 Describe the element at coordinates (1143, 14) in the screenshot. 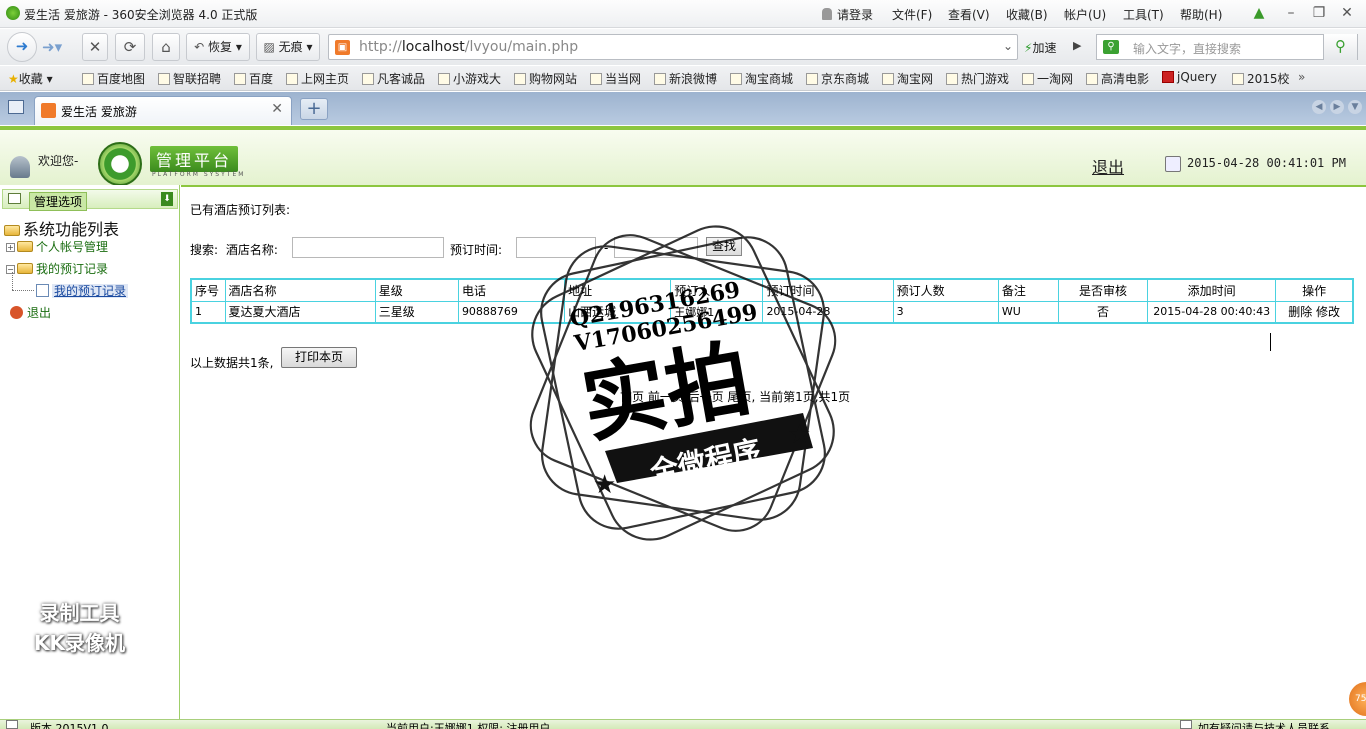

I see `menu-tools: 工具(T)` at that location.